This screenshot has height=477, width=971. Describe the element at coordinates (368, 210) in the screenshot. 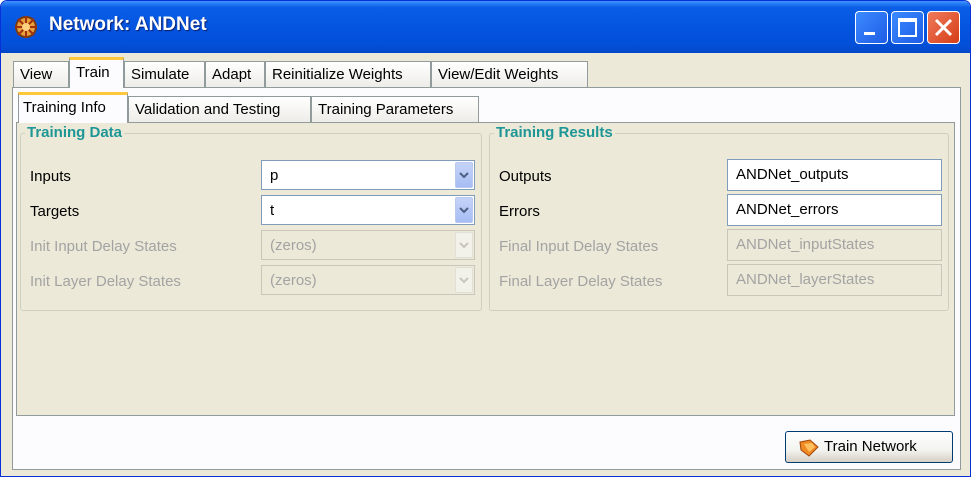

I see `targets-select: t` at that location.